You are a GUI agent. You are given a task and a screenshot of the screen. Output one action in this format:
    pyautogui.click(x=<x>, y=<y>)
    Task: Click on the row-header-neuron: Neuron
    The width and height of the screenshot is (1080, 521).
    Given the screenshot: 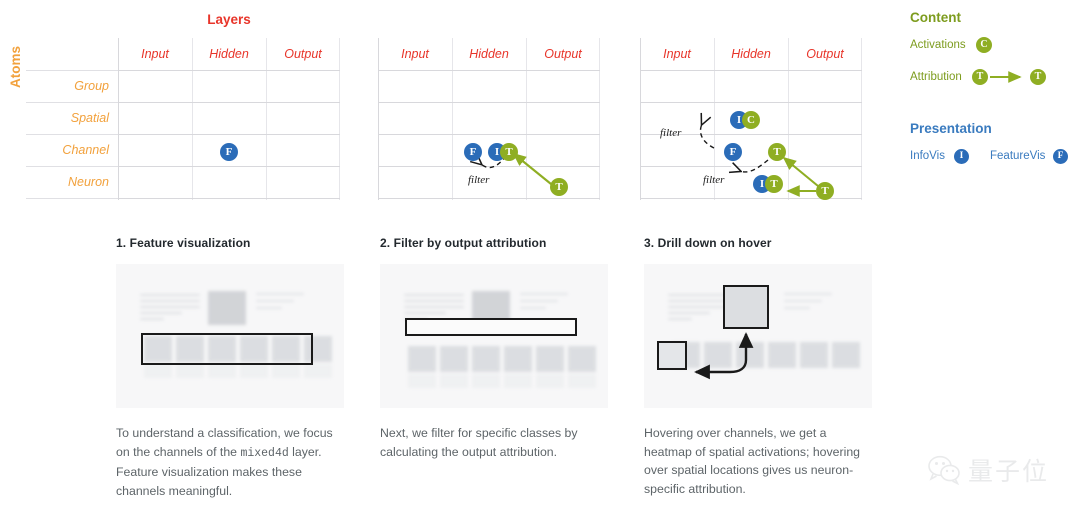 What is the action you would take?
    pyautogui.click(x=88, y=182)
    